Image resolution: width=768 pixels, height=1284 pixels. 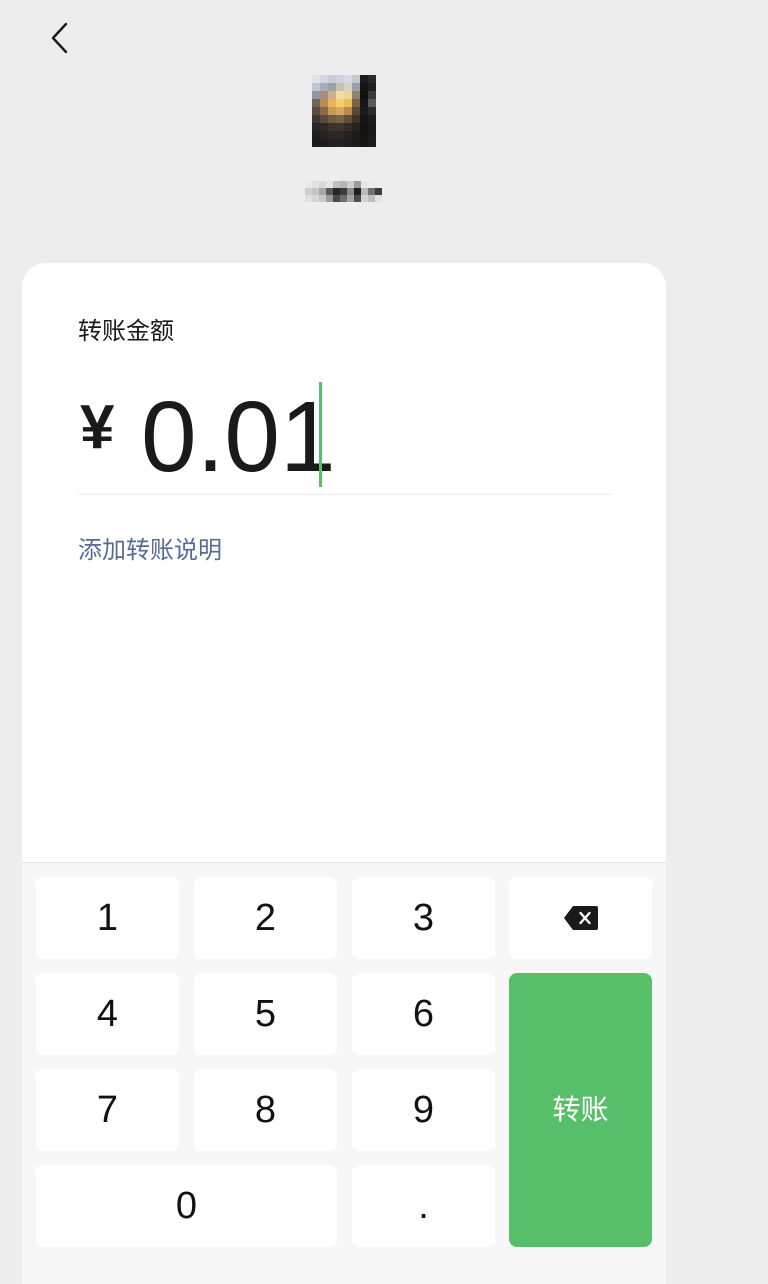 I want to click on key-decimal-point: ., so click(x=423, y=1206).